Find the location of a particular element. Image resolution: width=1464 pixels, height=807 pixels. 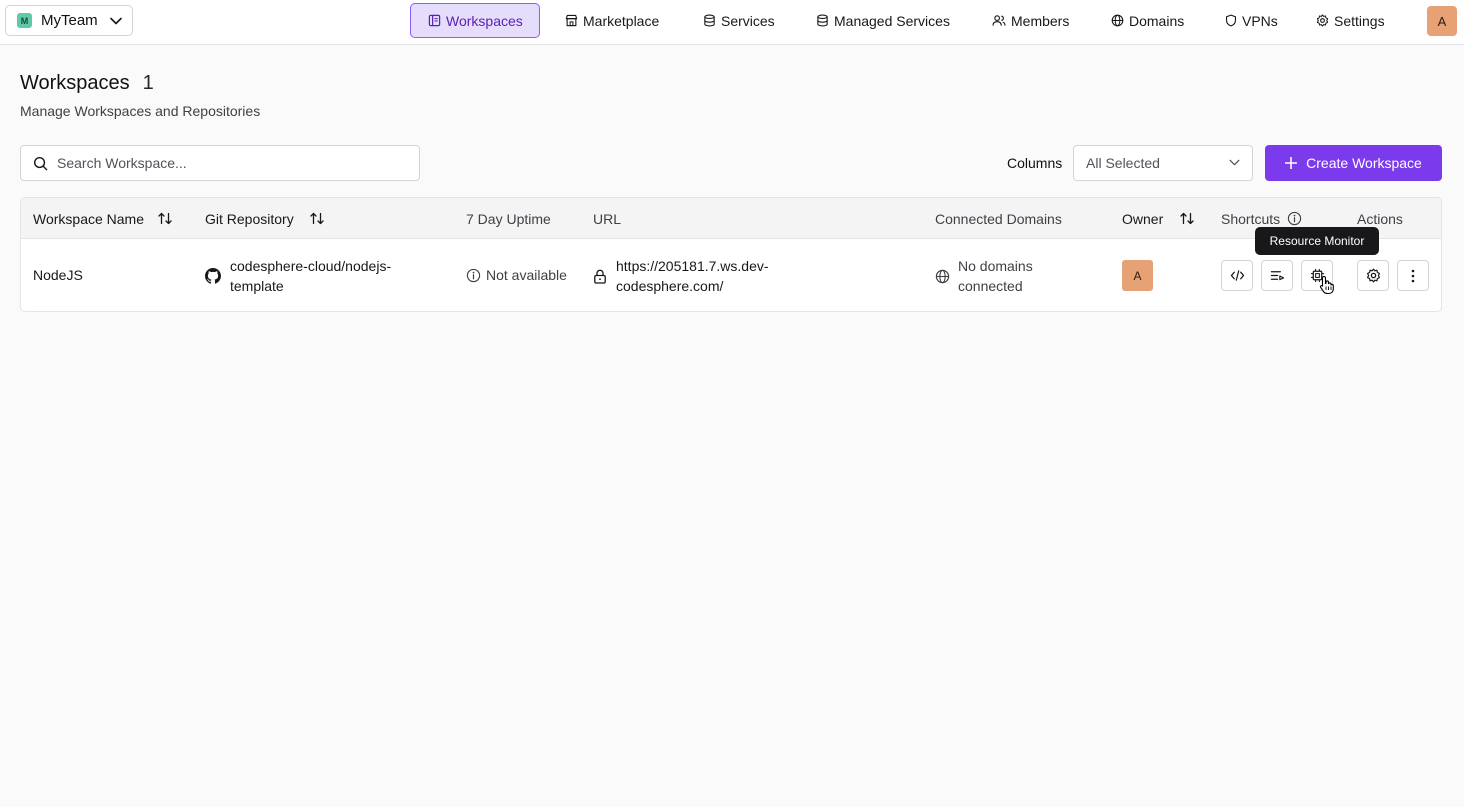

column-header-domains-label: Connected Domains is located at coordinates (998, 218).